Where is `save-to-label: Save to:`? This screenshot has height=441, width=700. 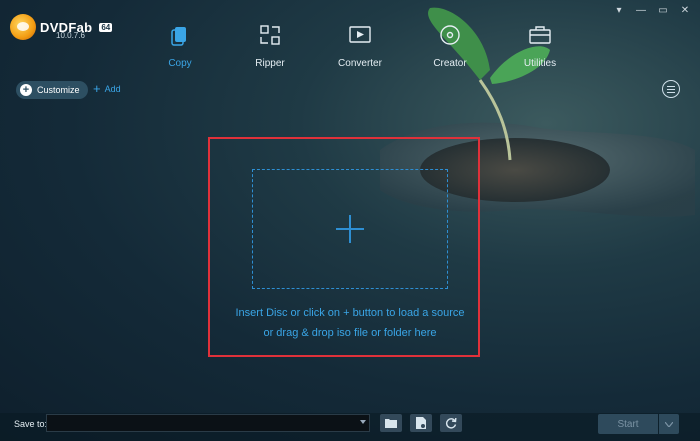 save-to-label: Save to: is located at coordinates (31, 424).